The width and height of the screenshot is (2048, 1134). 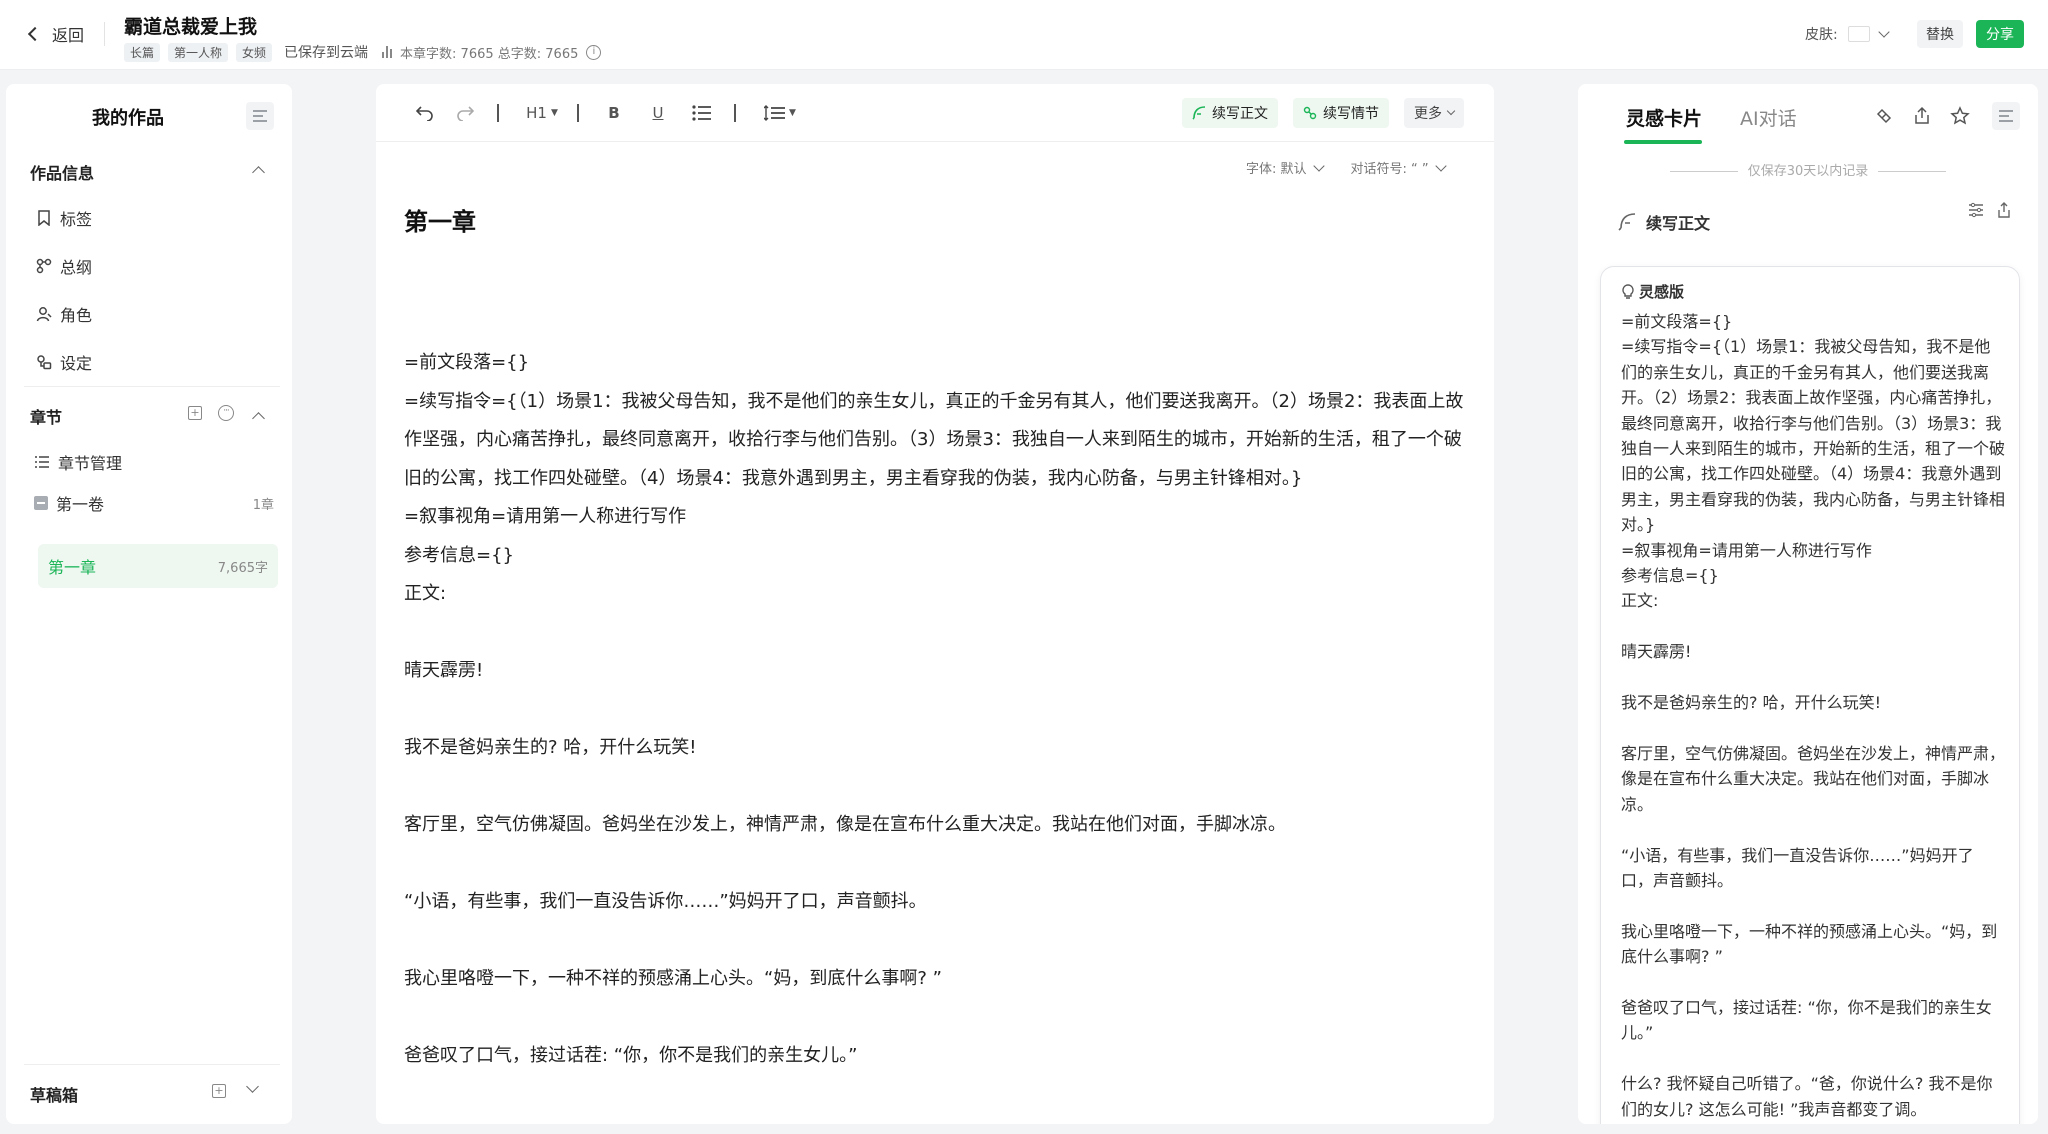 I want to click on chevron-left-icon, so click(x=35, y=34).